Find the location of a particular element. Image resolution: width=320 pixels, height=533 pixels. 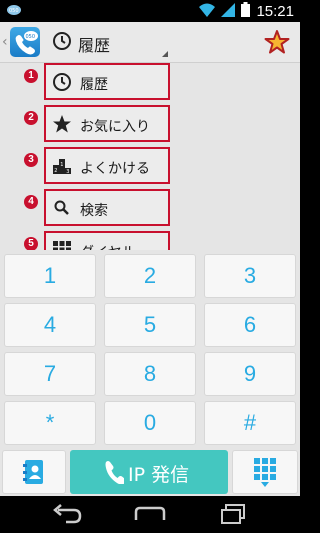

status-bar: 050 15:21 is located at coordinates (150, 11).